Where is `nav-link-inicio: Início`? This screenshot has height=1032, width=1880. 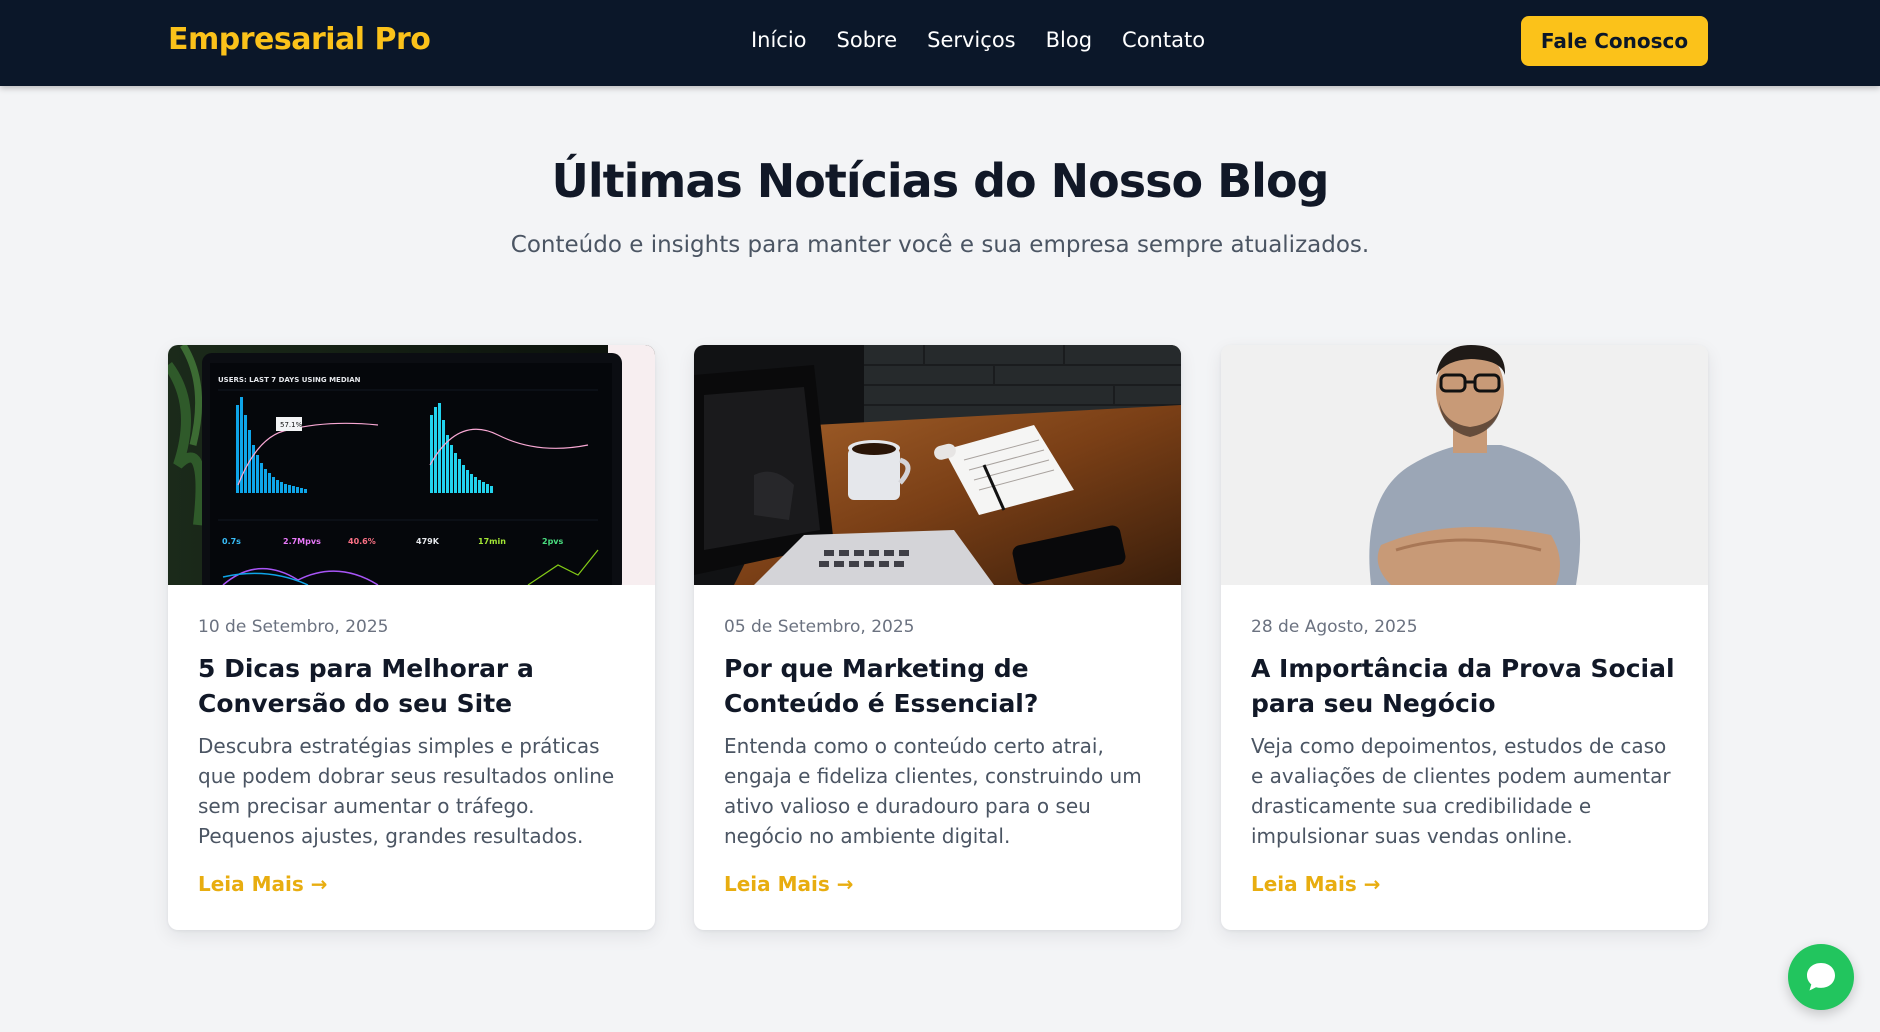 nav-link-inicio: Início is located at coordinates (779, 40).